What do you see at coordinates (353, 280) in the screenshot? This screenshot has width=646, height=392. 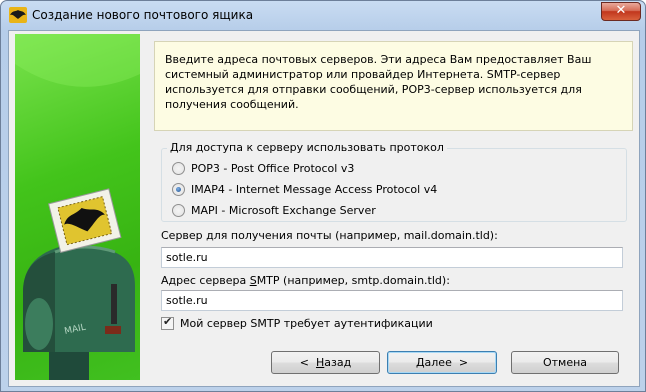 I see `smtp-label-post: MTP (например, smtp.domain.tld):` at bounding box center [353, 280].